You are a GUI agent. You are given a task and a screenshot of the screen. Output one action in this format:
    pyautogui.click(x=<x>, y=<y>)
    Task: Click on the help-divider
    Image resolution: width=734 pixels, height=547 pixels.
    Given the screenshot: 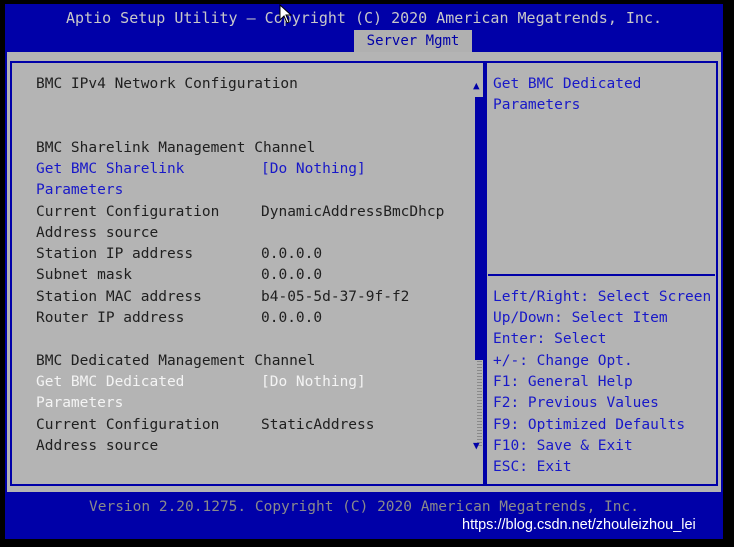 What is the action you would take?
    pyautogui.click(x=601, y=275)
    